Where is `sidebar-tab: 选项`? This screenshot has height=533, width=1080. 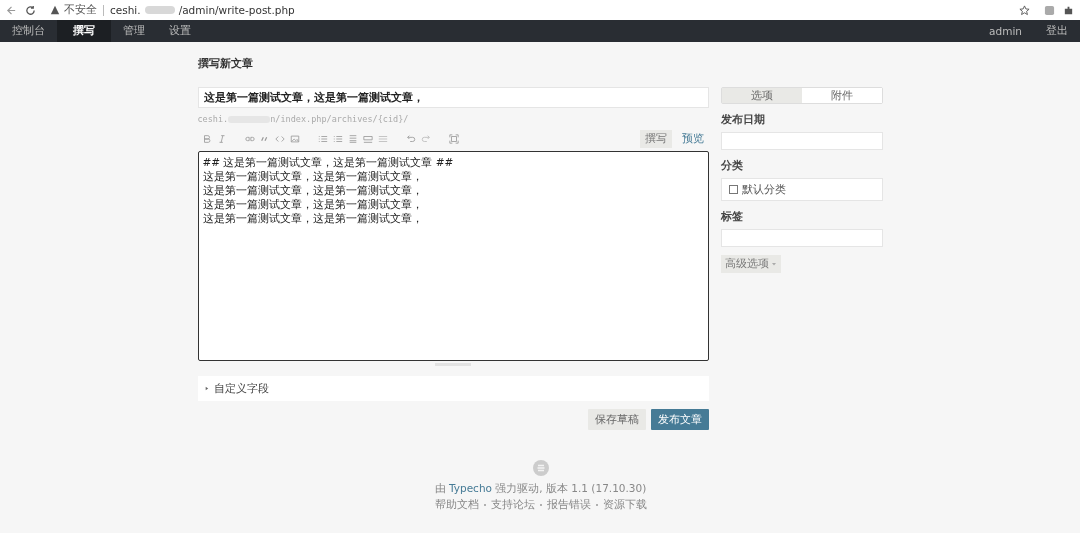 sidebar-tab: 选项 is located at coordinates (761, 95).